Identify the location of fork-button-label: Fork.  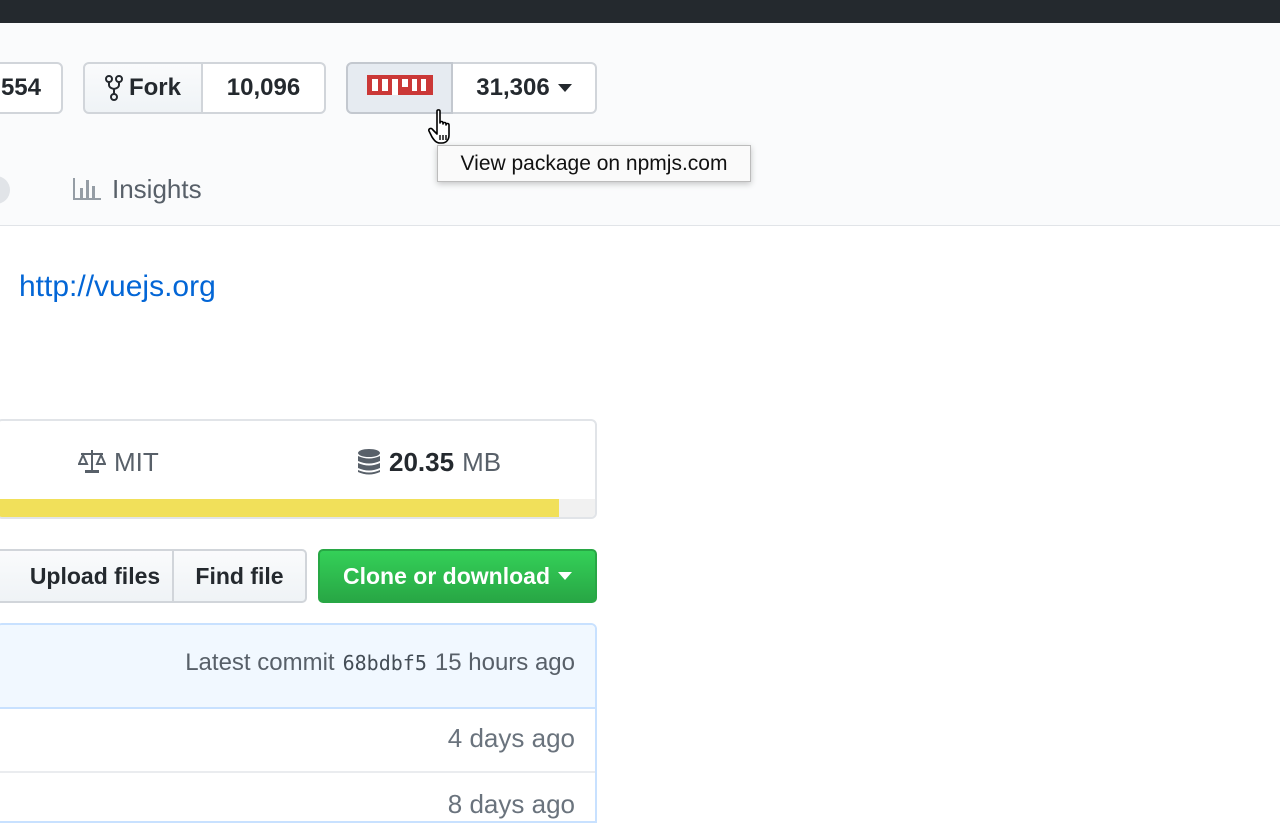
(155, 88).